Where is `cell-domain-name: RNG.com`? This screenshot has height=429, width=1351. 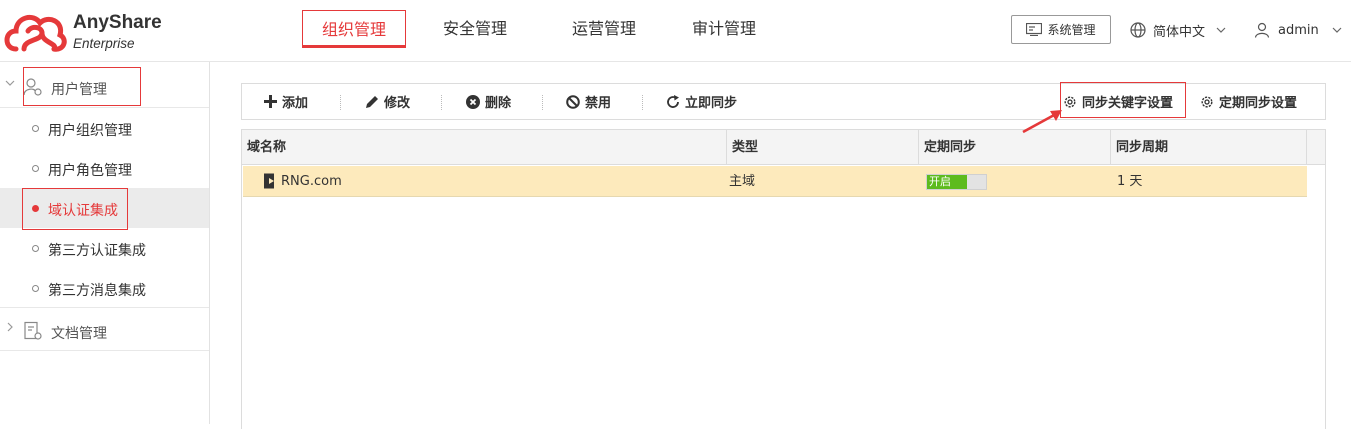
cell-domain-name: RNG.com is located at coordinates (311, 181).